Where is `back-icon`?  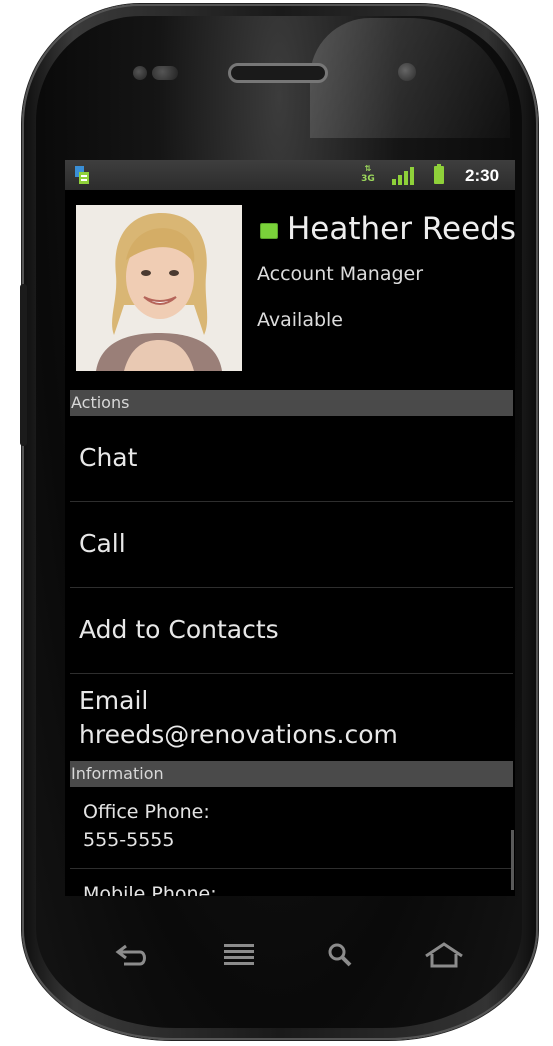
back-icon is located at coordinates (132, 955).